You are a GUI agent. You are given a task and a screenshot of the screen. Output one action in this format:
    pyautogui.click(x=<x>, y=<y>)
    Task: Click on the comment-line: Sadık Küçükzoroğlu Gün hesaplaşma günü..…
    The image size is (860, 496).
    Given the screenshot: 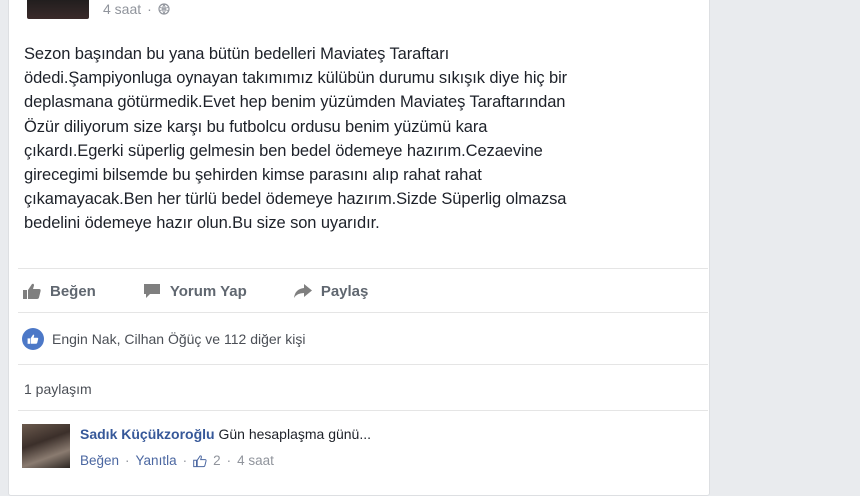 What is the action you would take?
    pyautogui.click(x=225, y=434)
    